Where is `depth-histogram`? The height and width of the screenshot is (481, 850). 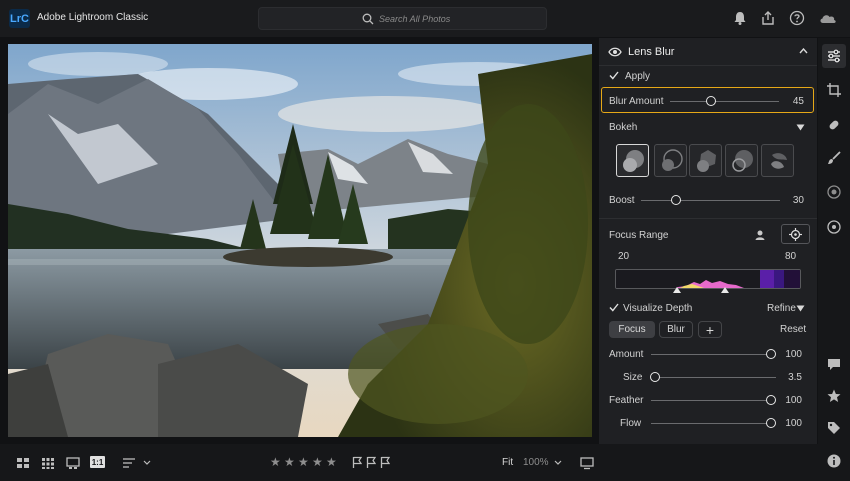 depth-histogram is located at coordinates (708, 279).